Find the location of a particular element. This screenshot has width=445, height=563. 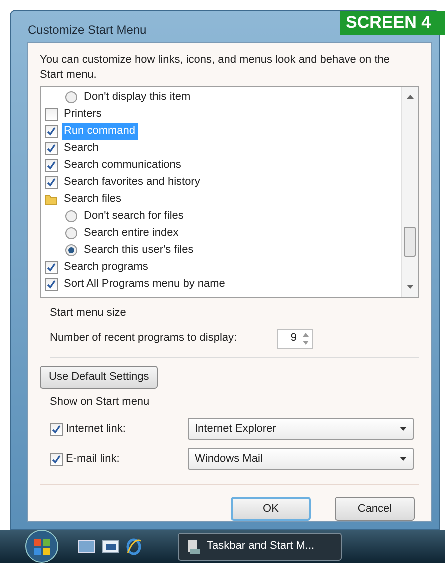

intro-text: You can customize how links, icons, and menus look and behave on the Start menu. is located at coordinates (215, 68).